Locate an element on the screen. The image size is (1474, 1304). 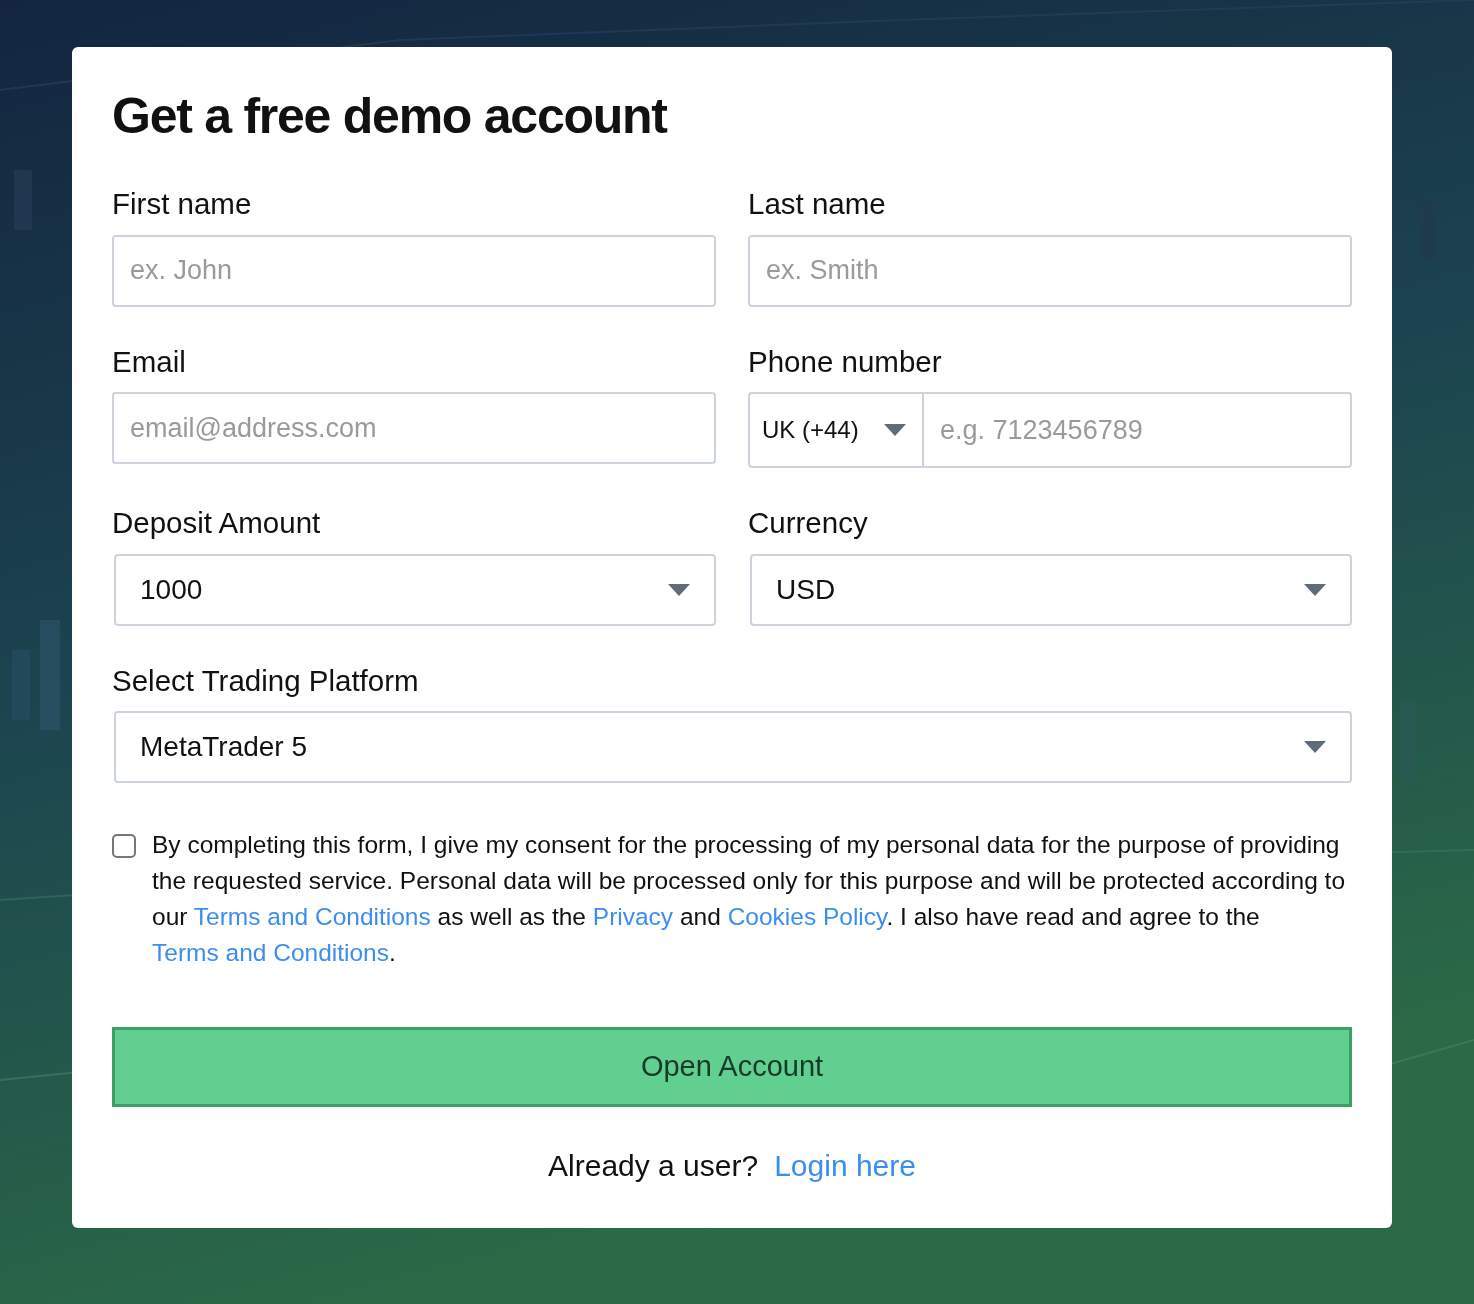
dropdown-select: USD is located at coordinates (1051, 589).